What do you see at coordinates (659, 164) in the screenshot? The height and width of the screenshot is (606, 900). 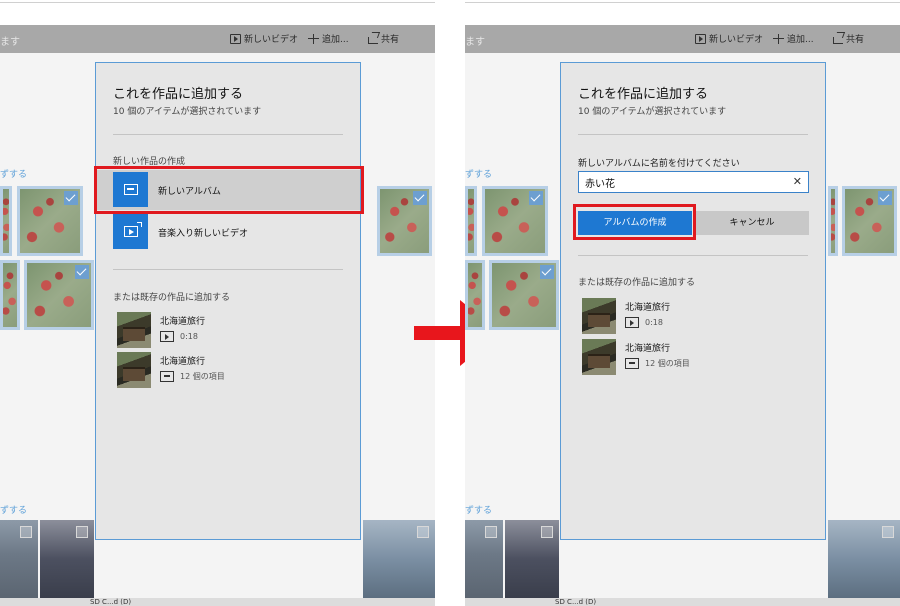 I see `album-name-label: 新しいアルバムに名前を付けてください` at bounding box center [659, 164].